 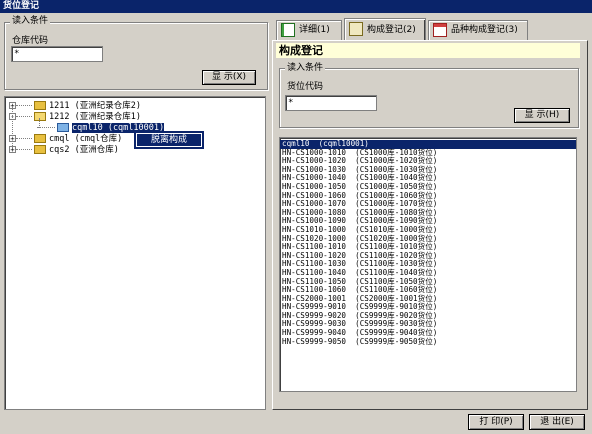 I want to click on location-code-input: *, so click(x=331, y=103).